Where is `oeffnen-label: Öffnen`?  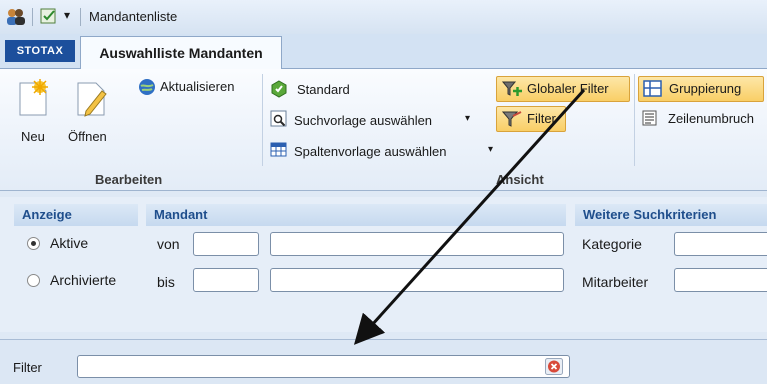 oeffnen-label: Öffnen is located at coordinates (87, 136).